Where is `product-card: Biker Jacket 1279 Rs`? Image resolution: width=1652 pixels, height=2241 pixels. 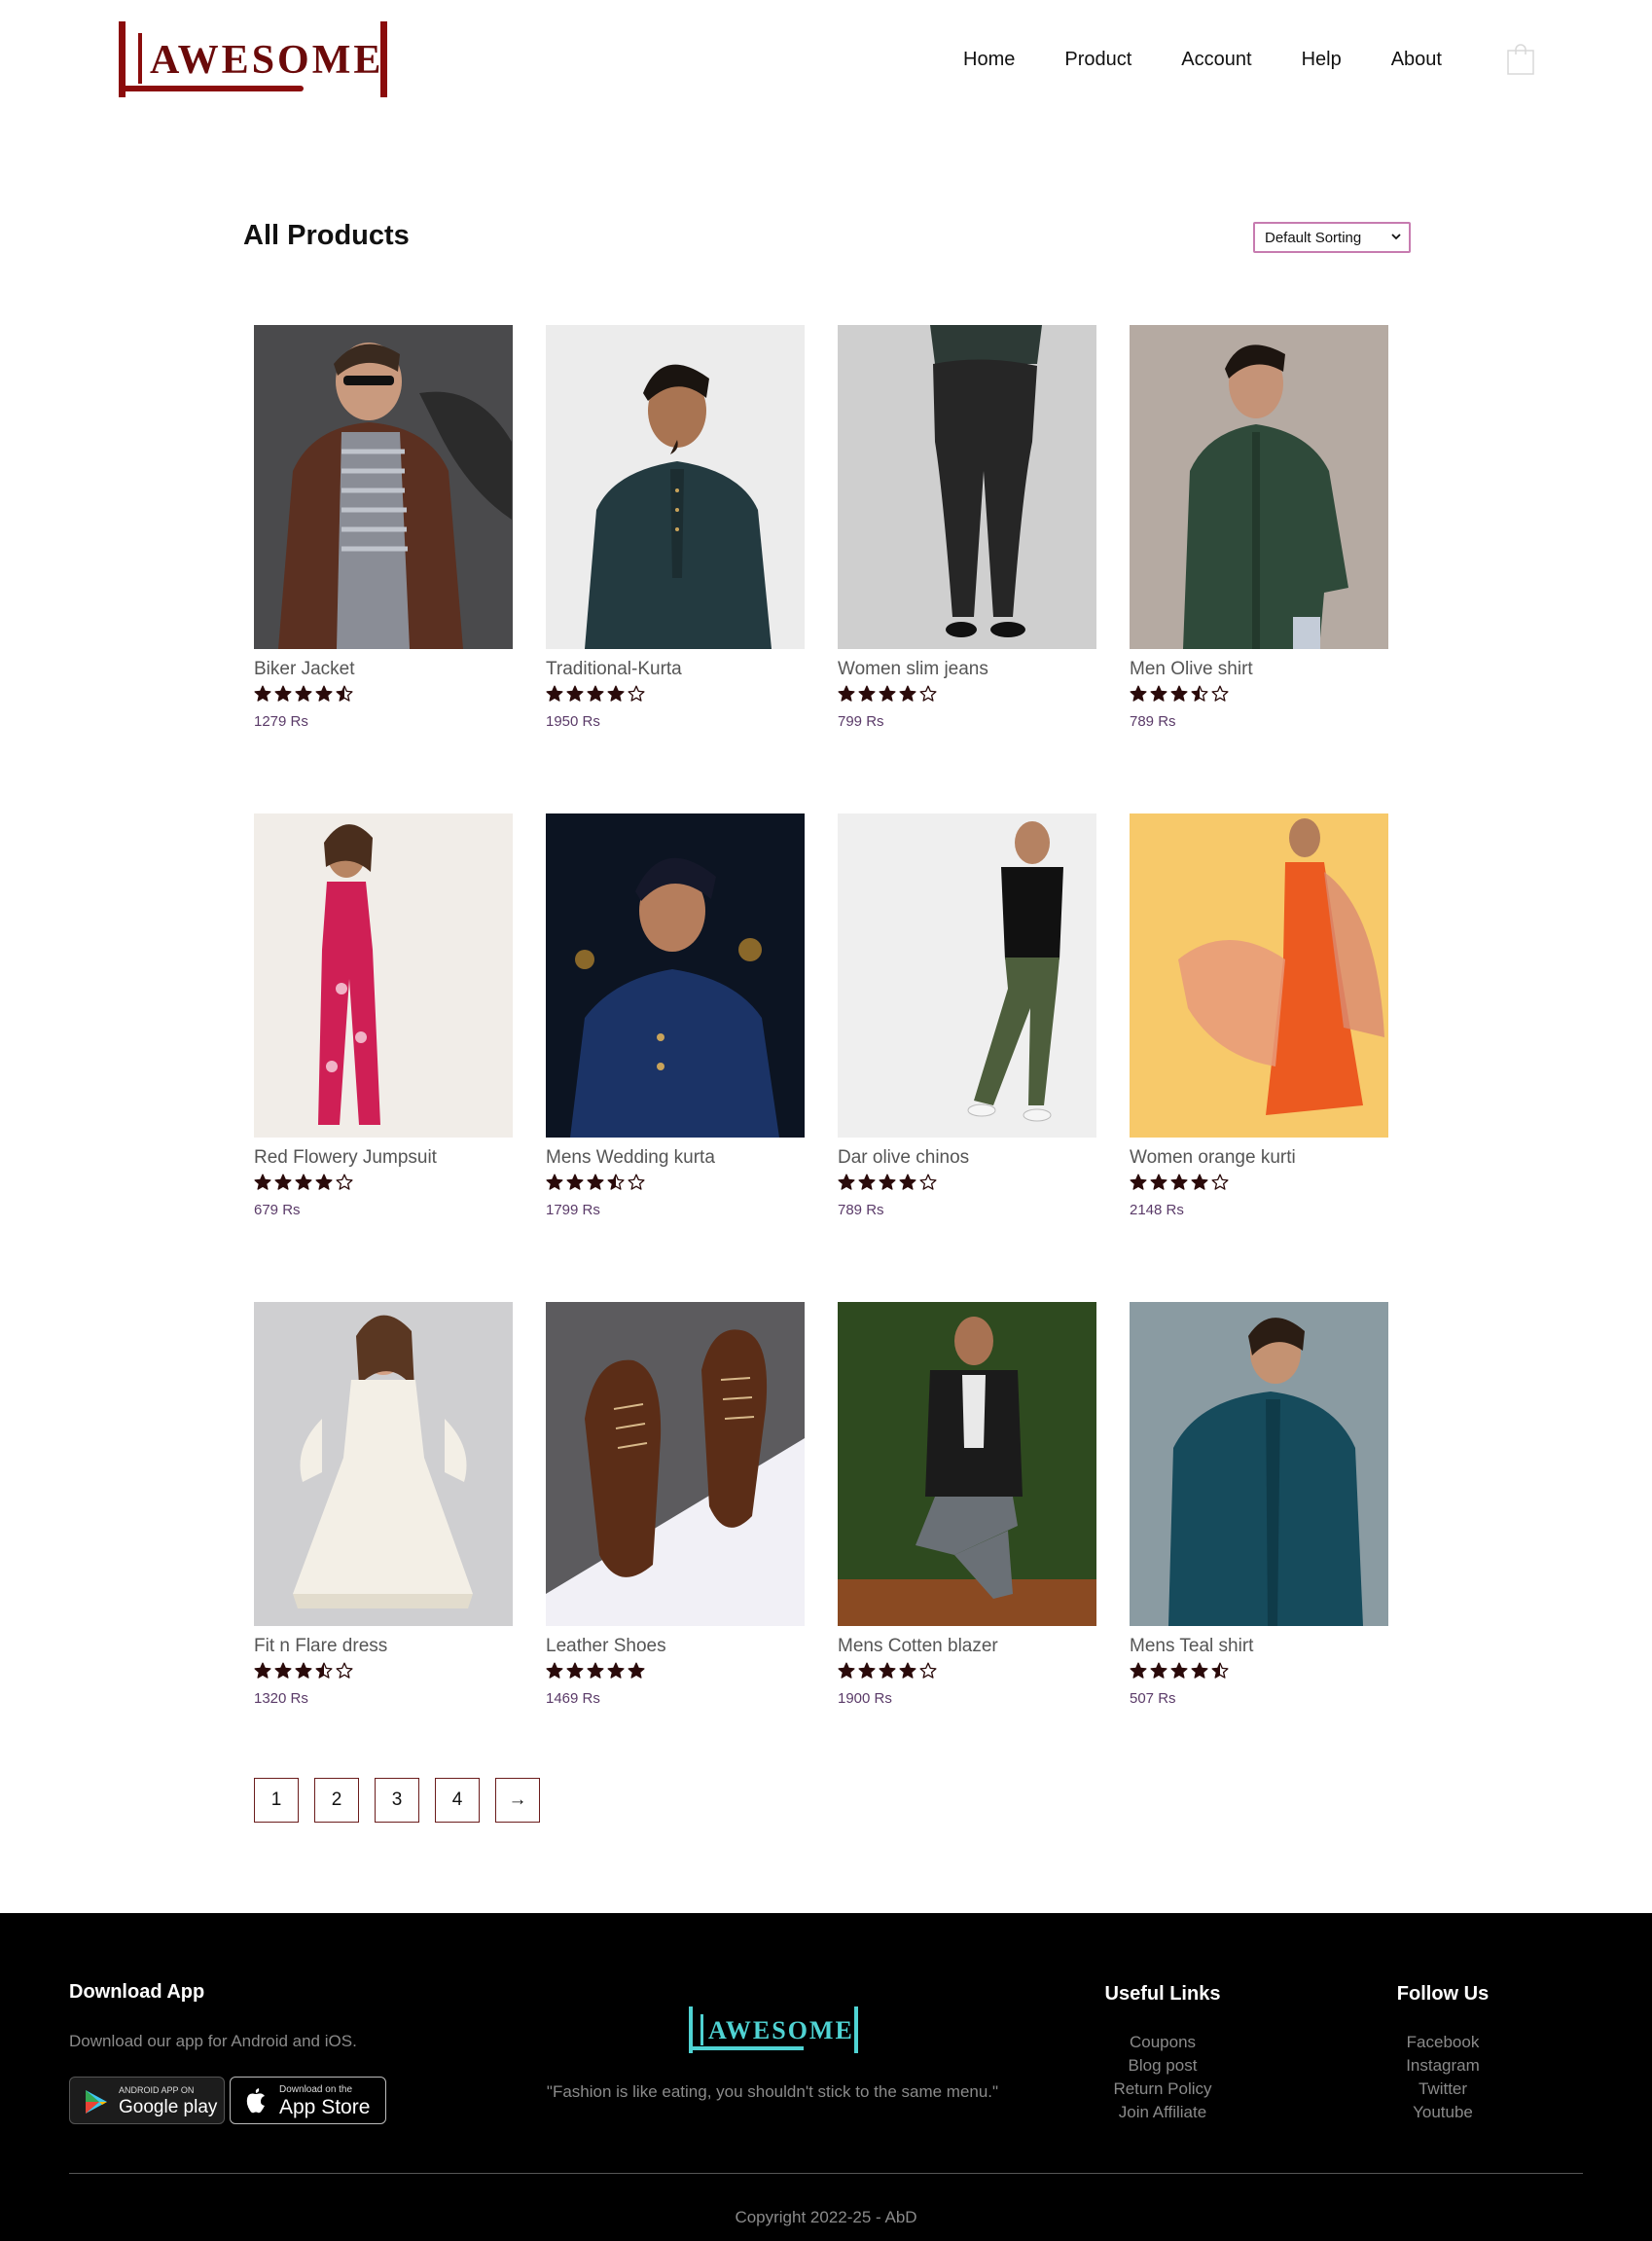 product-card: Biker Jacket 1279 Rs is located at coordinates (383, 529).